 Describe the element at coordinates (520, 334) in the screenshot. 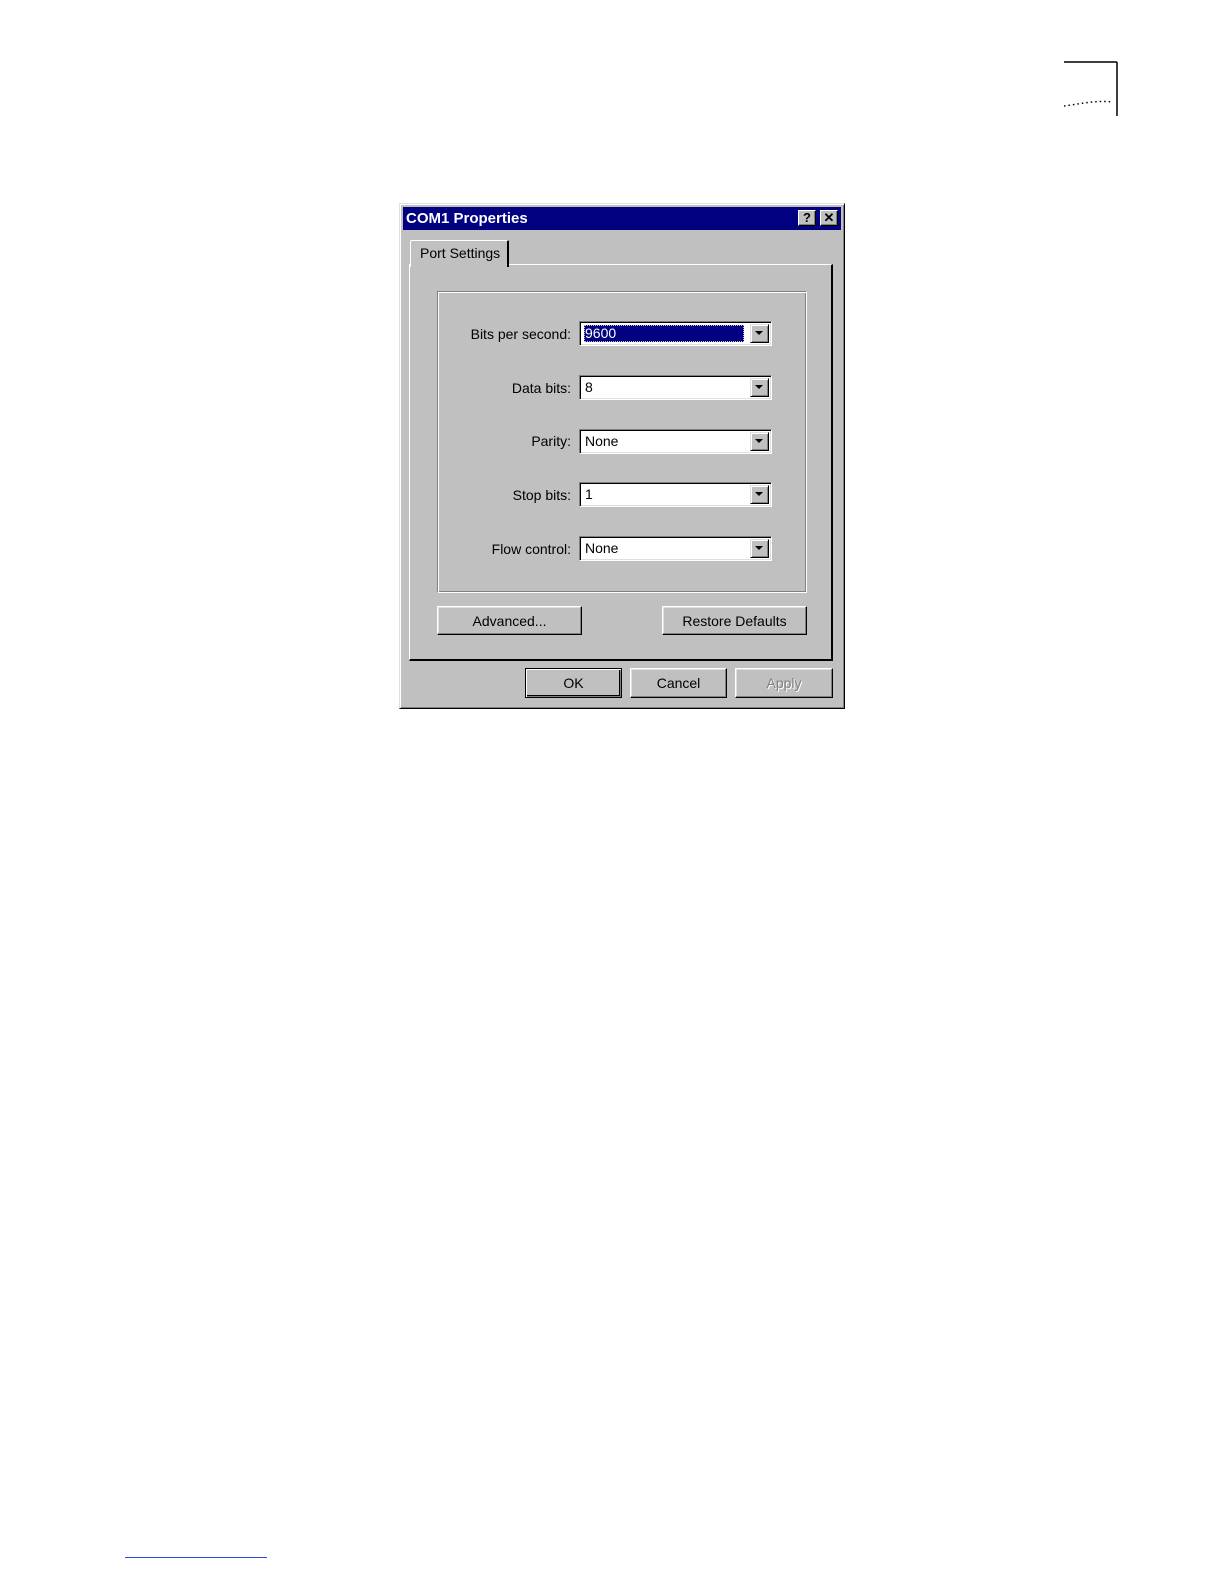

I see `bits-per-second-label: Bits per second:` at that location.